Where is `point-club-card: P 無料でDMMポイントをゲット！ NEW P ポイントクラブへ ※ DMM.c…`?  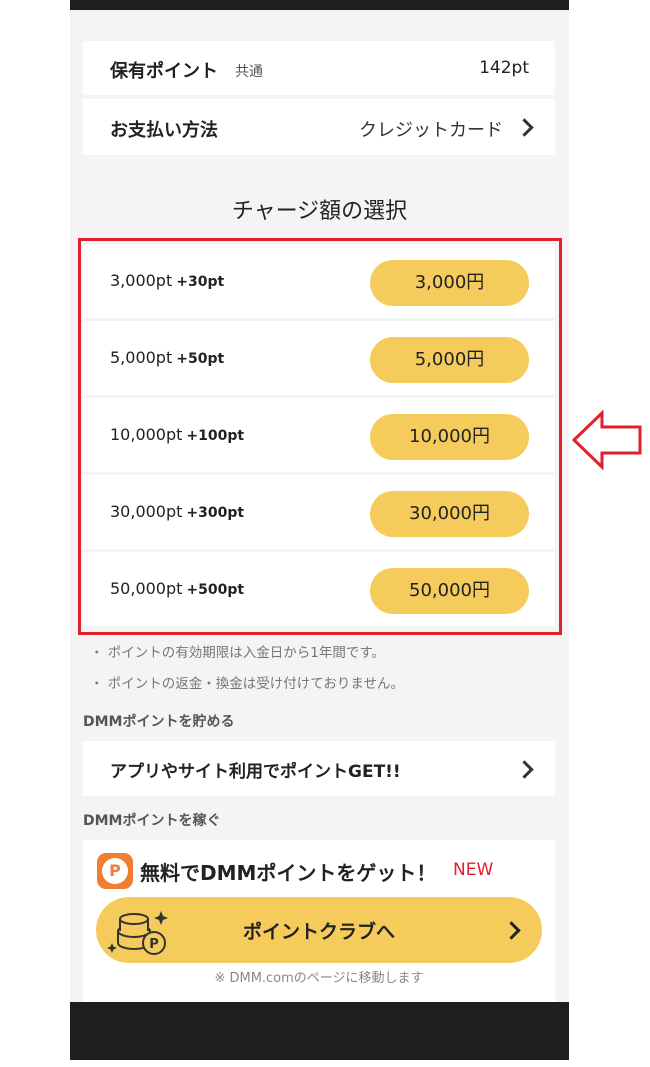 point-club-card: P 無料でDMMポイントをゲット！ NEW P ポイントクラブへ ※ DMM.c… is located at coordinates (319, 921).